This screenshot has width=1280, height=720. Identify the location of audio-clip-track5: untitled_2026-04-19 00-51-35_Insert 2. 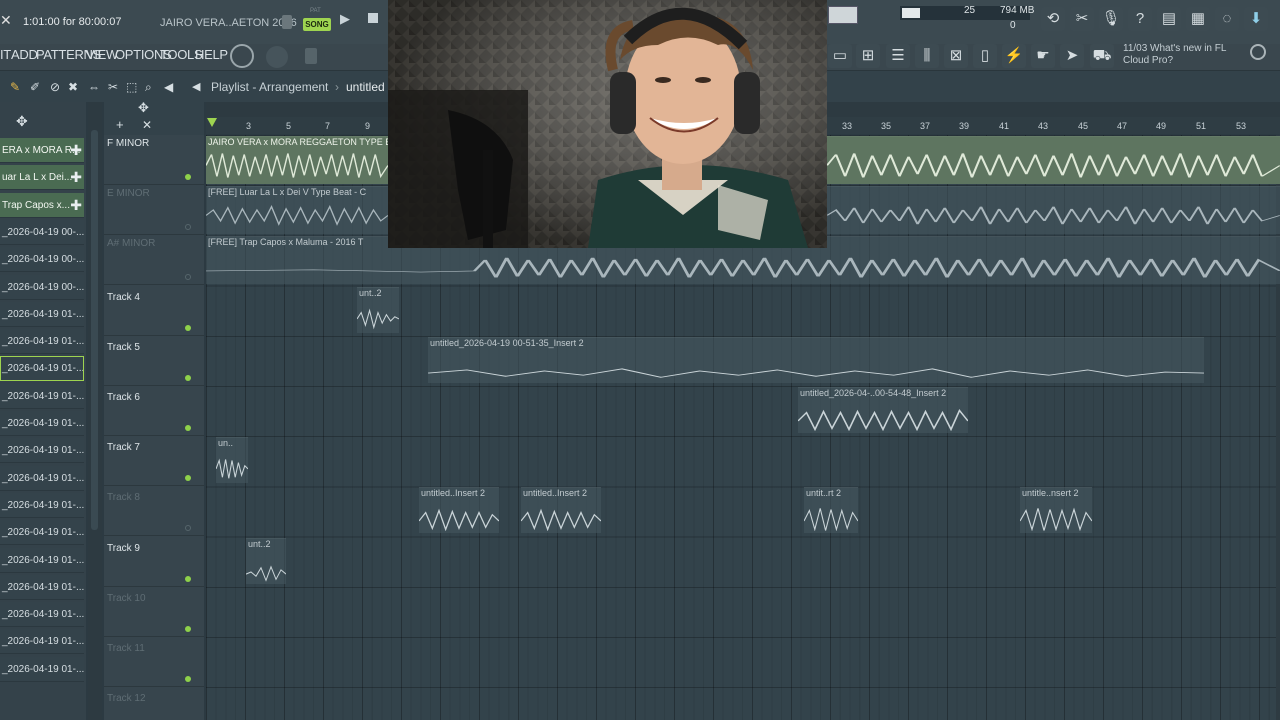
(816, 360).